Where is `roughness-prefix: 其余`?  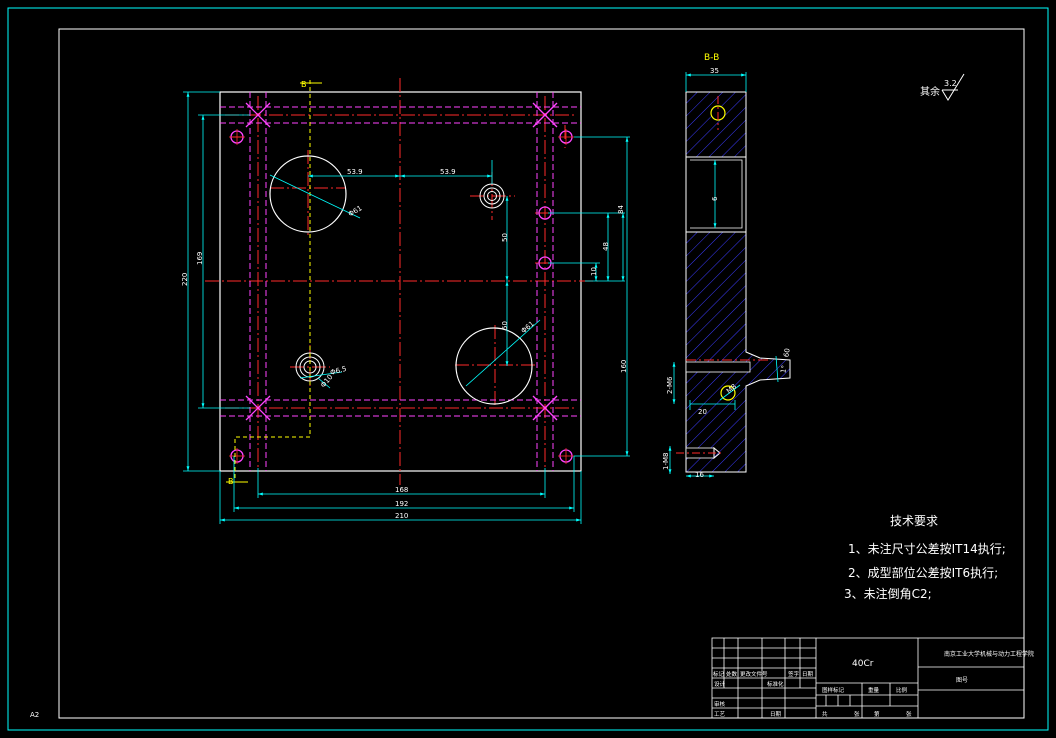
roughness-prefix: 其余 is located at coordinates (930, 91).